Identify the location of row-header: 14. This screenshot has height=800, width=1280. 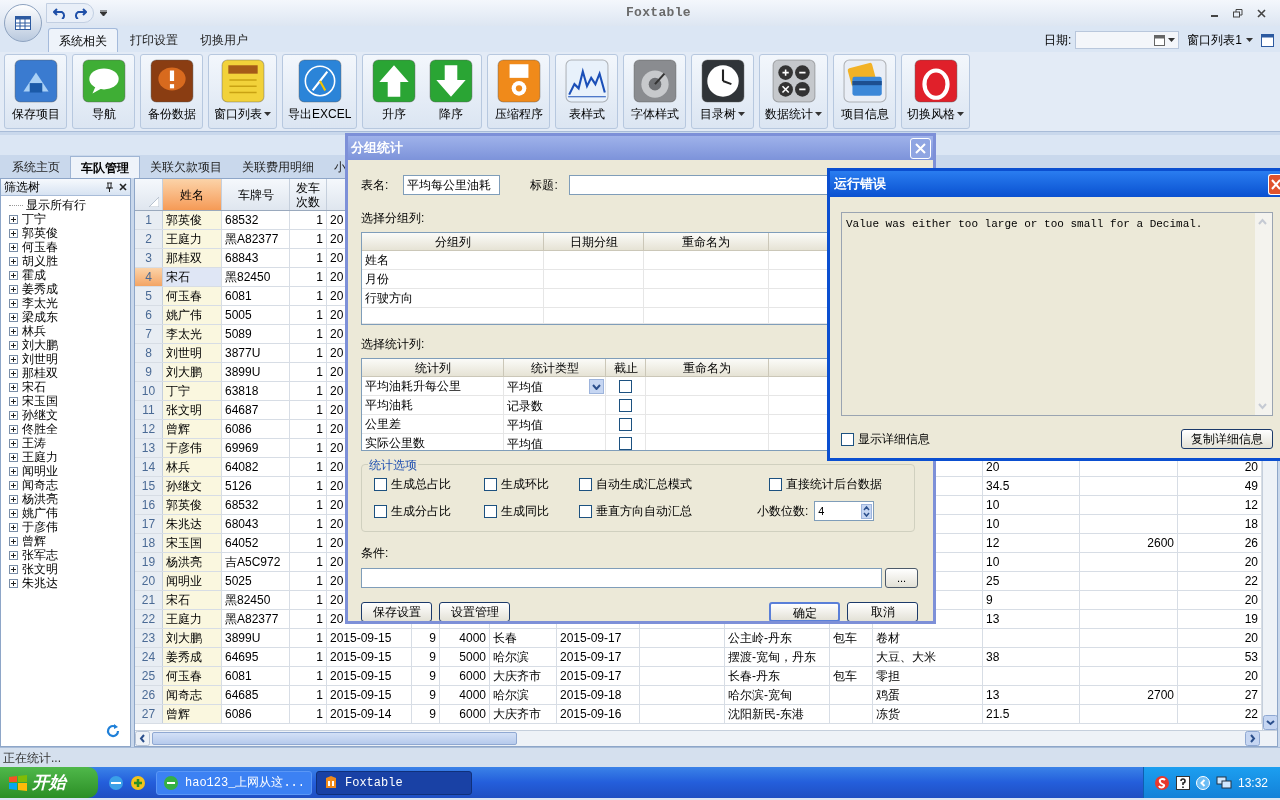
(149, 467).